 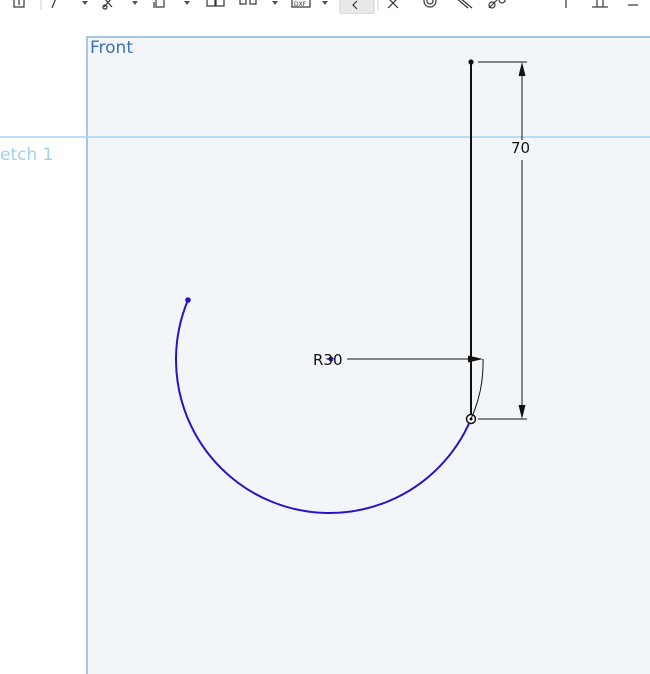 I want to click on plane-tool-icon, so click(x=19, y=4).